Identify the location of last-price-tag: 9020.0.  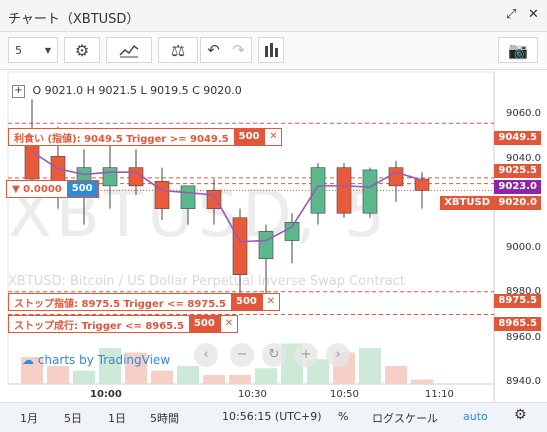
(517, 203).